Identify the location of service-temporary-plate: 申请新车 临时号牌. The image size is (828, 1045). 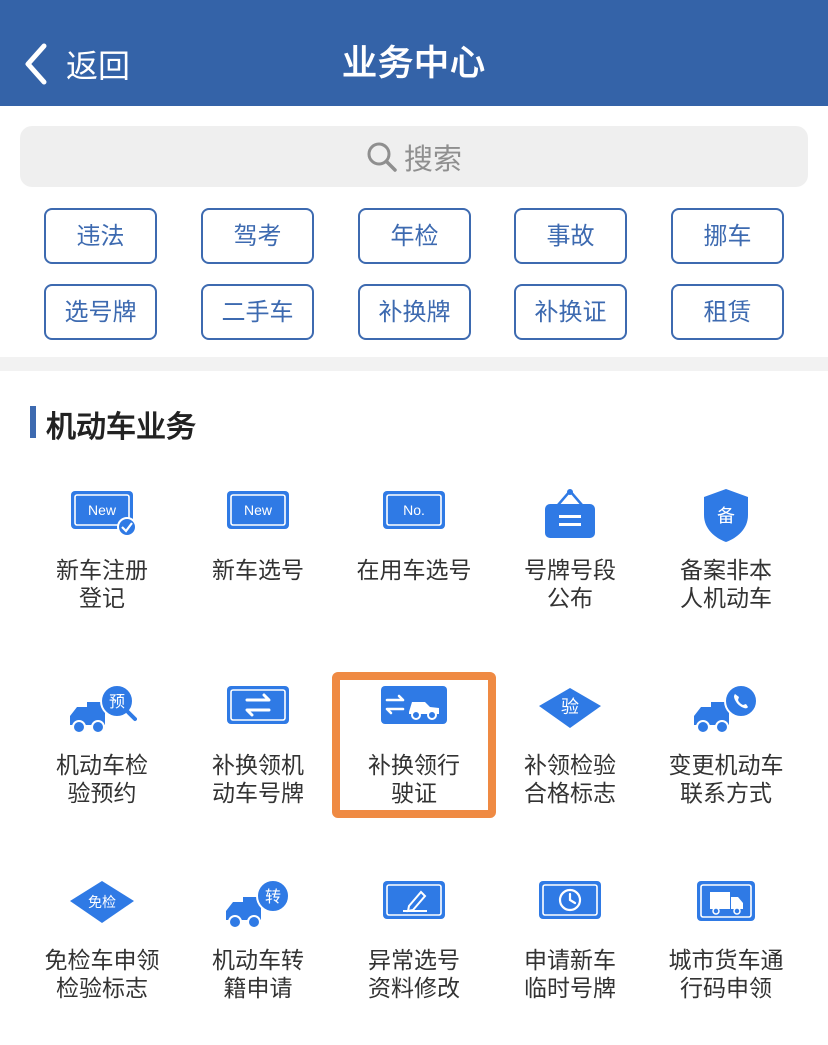
(570, 961).